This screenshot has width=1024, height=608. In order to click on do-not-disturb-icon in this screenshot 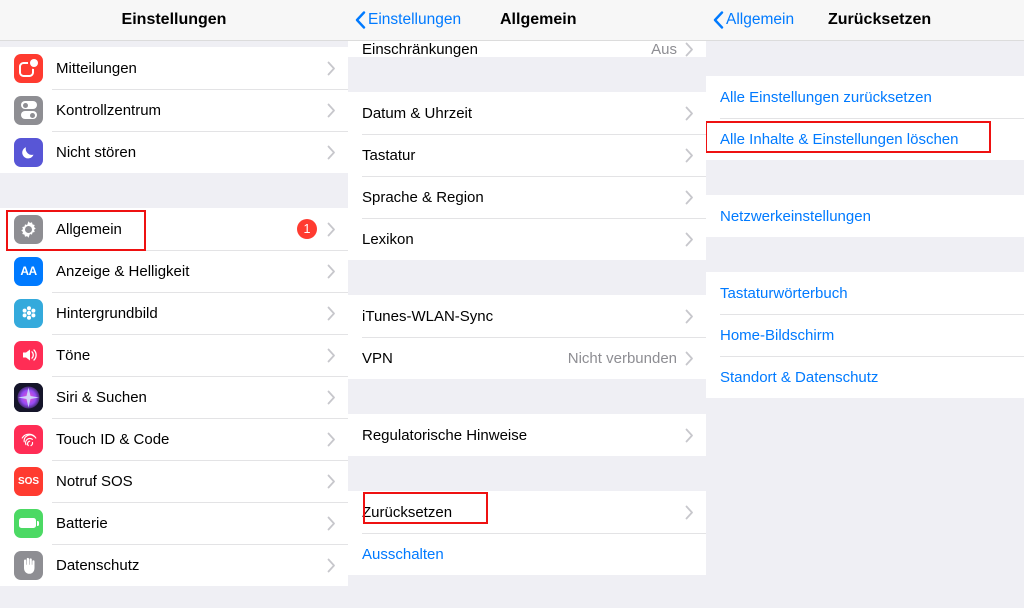, I will do `click(28, 152)`.